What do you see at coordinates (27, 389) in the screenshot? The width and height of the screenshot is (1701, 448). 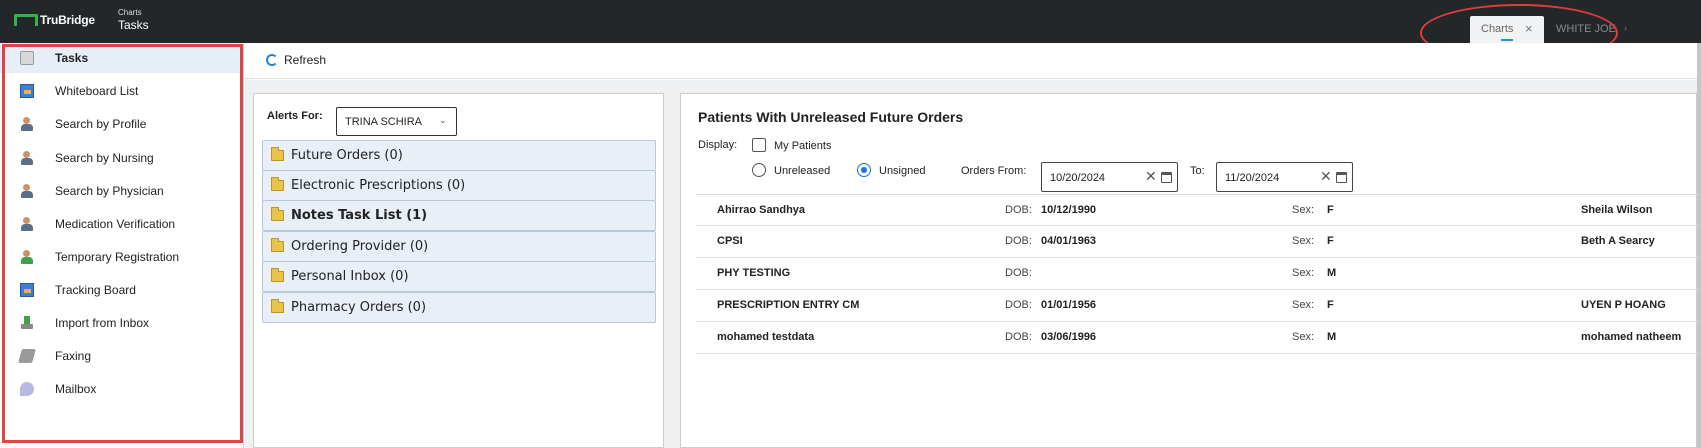 I see `mailbox-icon` at bounding box center [27, 389].